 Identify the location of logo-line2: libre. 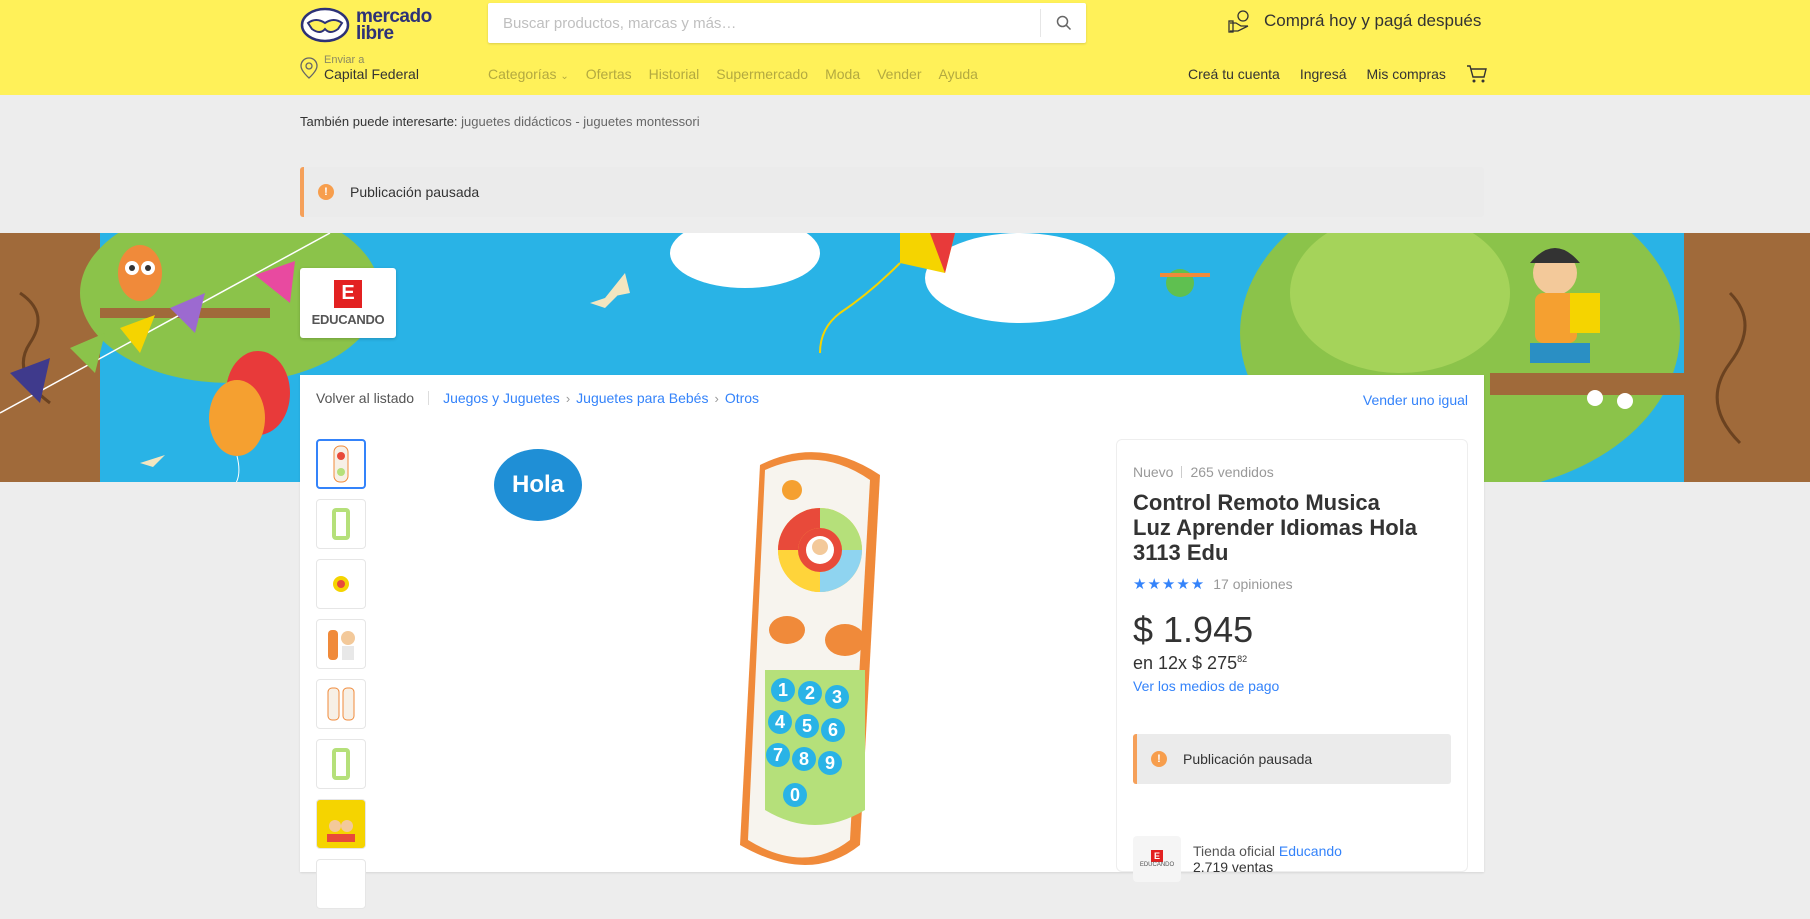
(375, 33).